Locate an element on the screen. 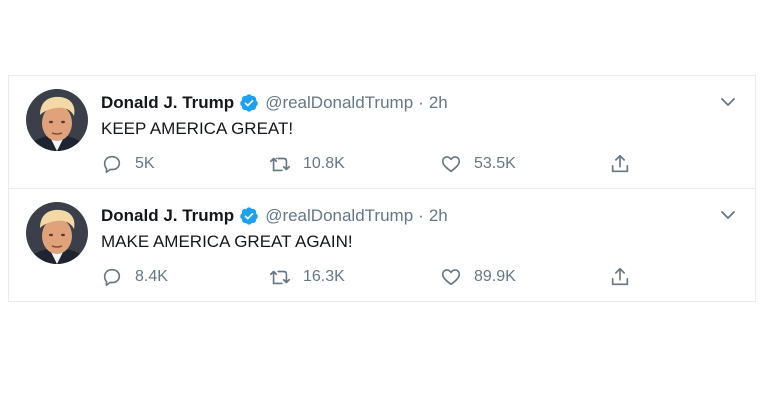 The height and width of the screenshot is (417, 761). reply-count: 8.4K is located at coordinates (151, 276).